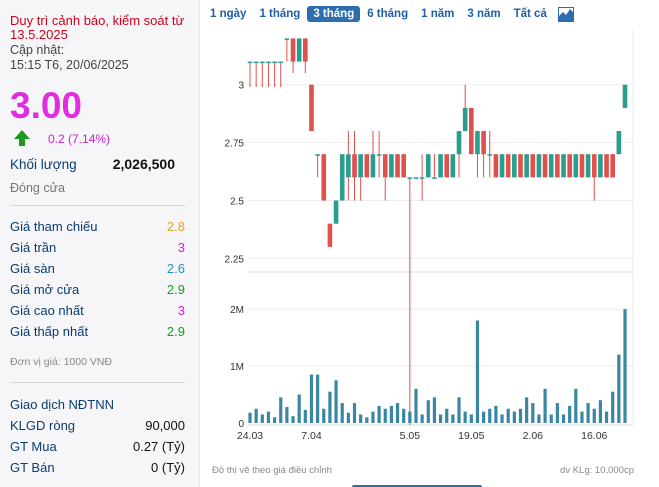 This screenshot has height=487, width=659. I want to click on foreign-row: GT Bán 0 (Tỷ), so click(97, 467).